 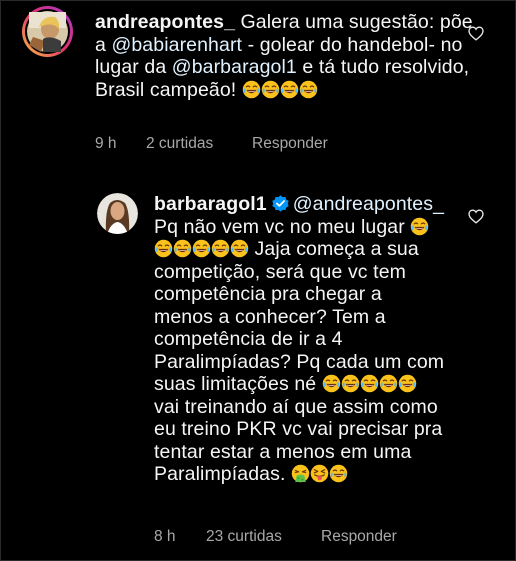 I want to click on username: andreapontes_, so click(x=165, y=22).